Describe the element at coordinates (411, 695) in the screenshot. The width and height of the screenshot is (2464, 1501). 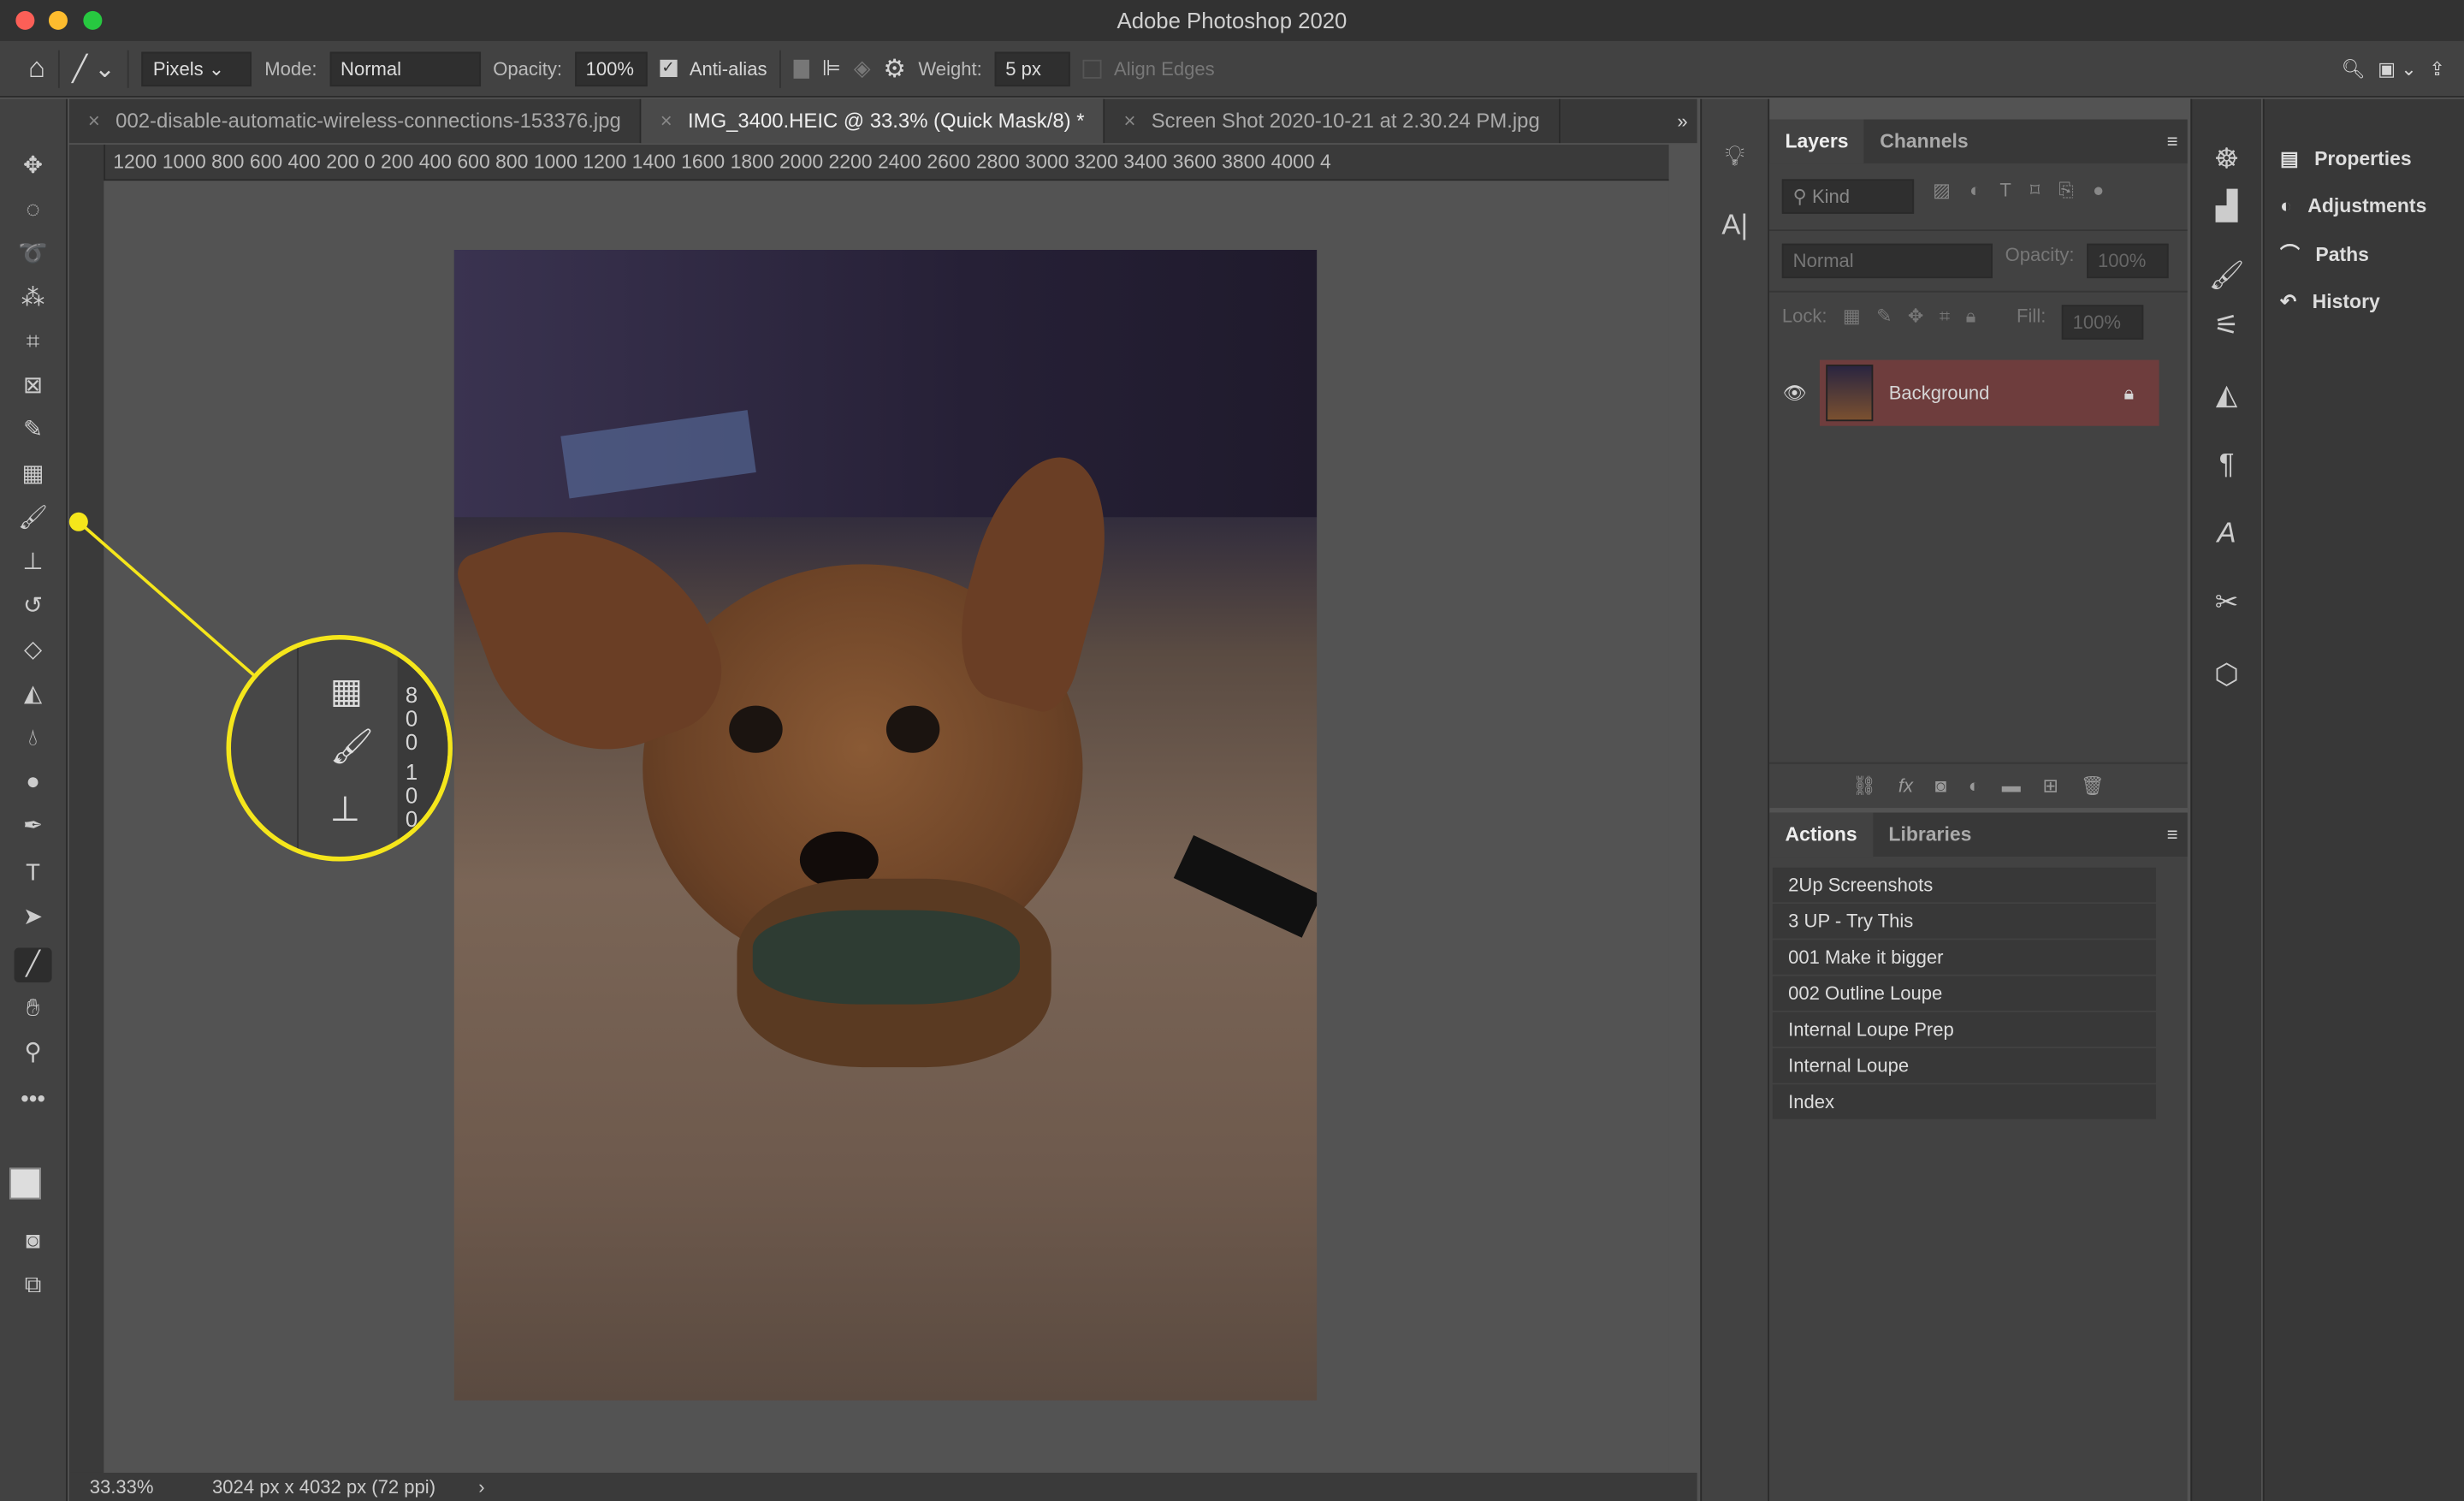
I see `loupe-digit: 8` at that location.